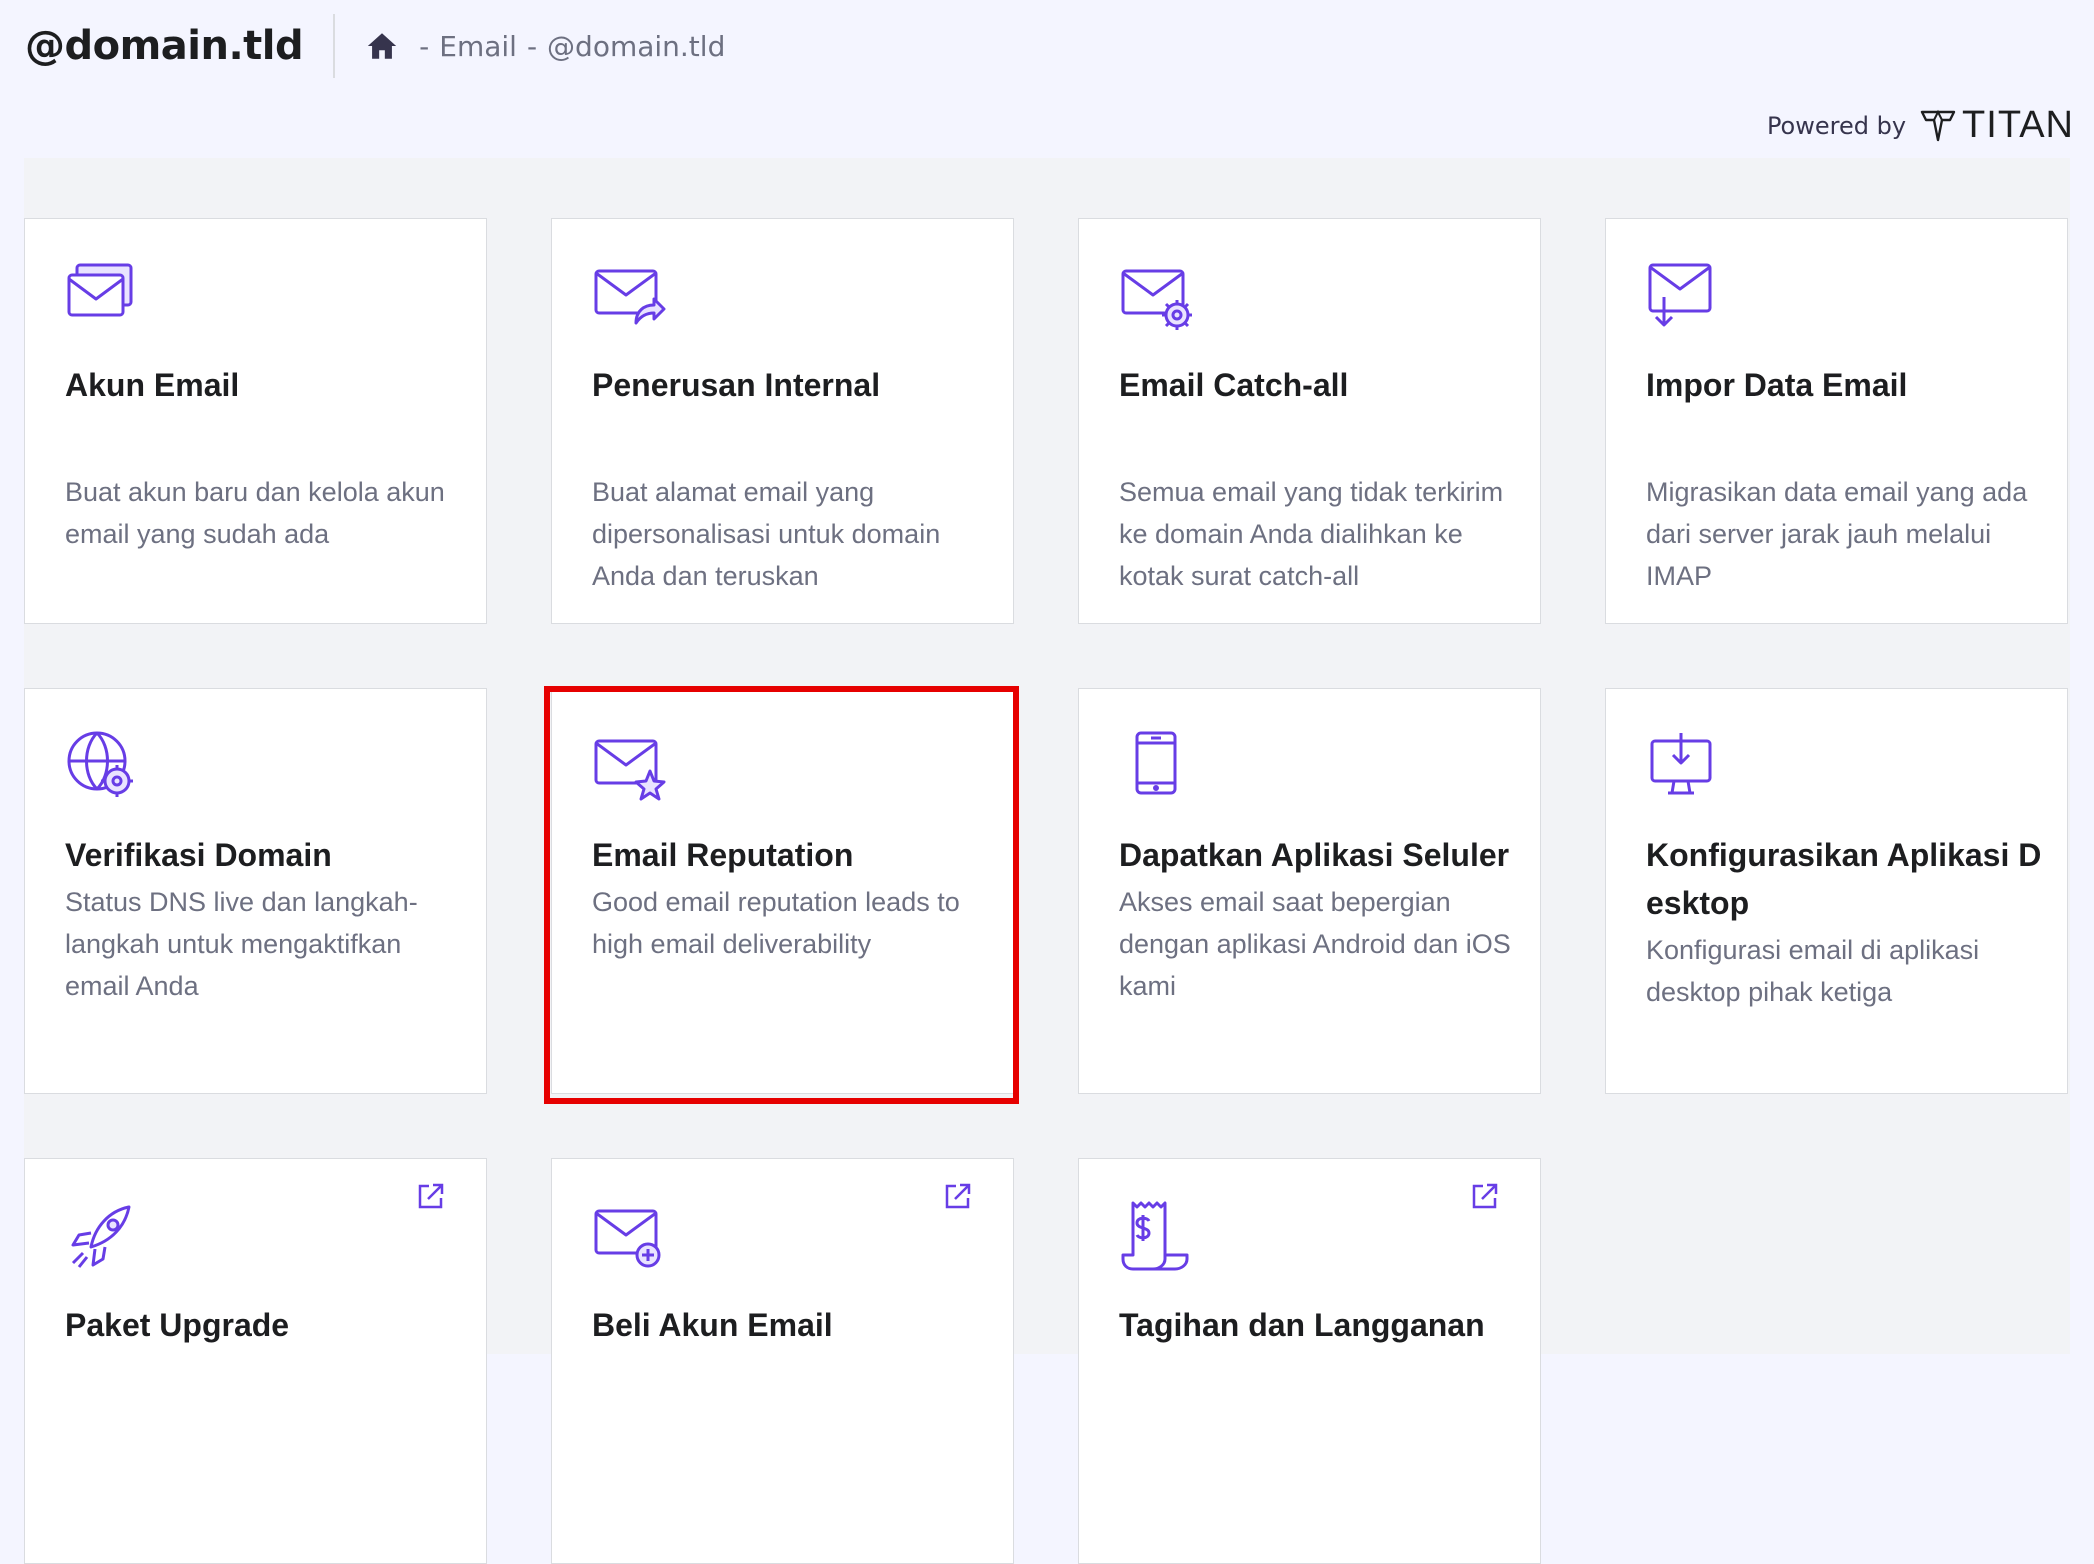  What do you see at coordinates (1683, 766) in the screenshot?
I see `desktop-download-icon` at bounding box center [1683, 766].